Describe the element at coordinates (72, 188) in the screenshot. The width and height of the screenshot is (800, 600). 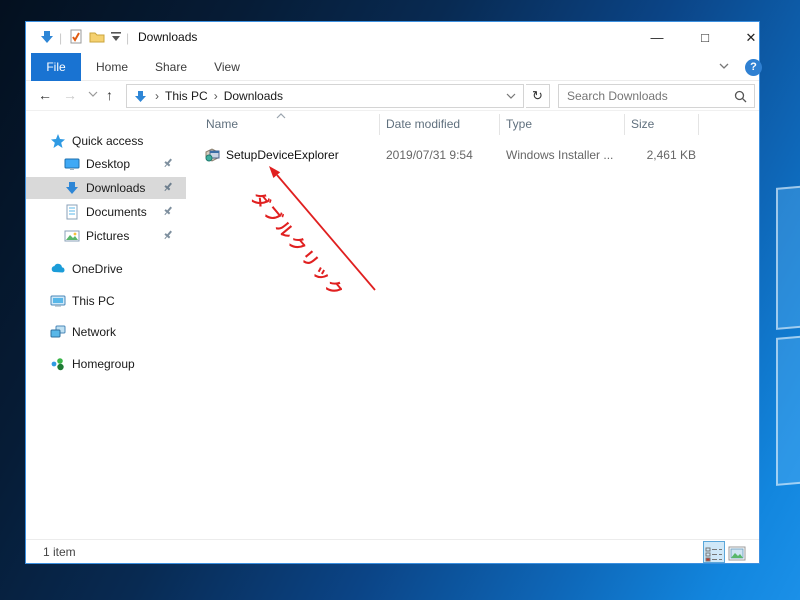
I see `downloads-arrow-icon` at that location.